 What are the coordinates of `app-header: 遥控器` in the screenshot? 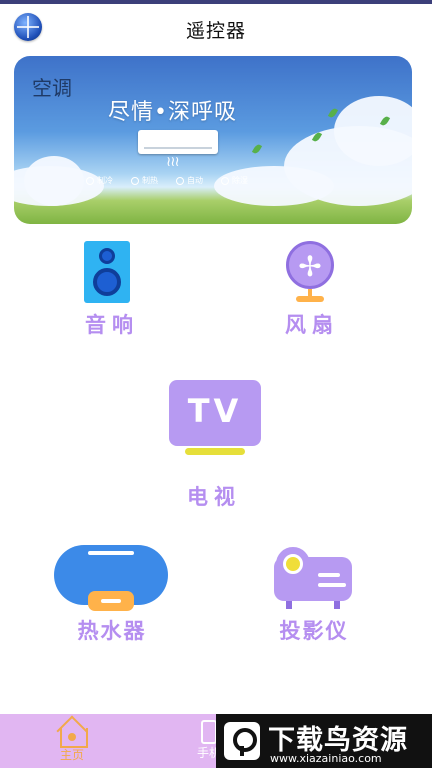 It's located at (216, 26).